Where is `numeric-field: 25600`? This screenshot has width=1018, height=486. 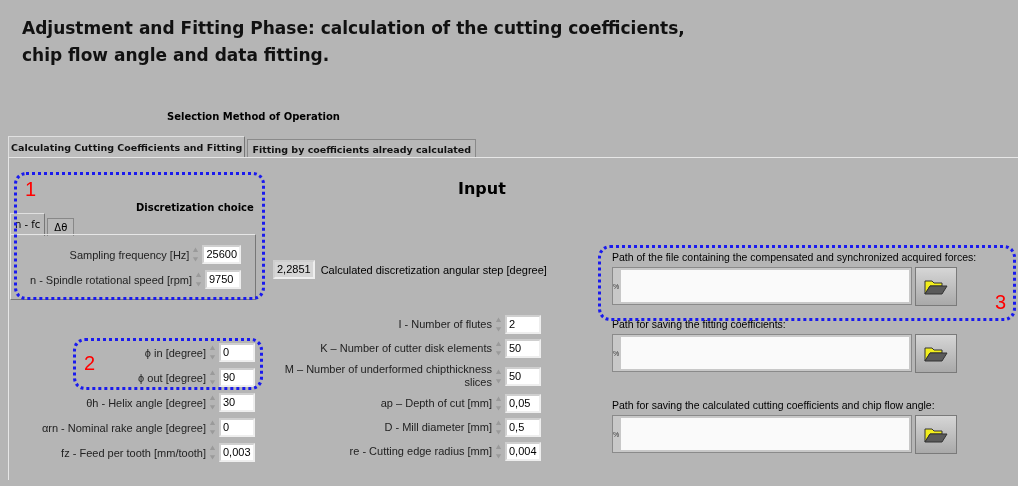
numeric-field: 25600 is located at coordinates (221, 254).